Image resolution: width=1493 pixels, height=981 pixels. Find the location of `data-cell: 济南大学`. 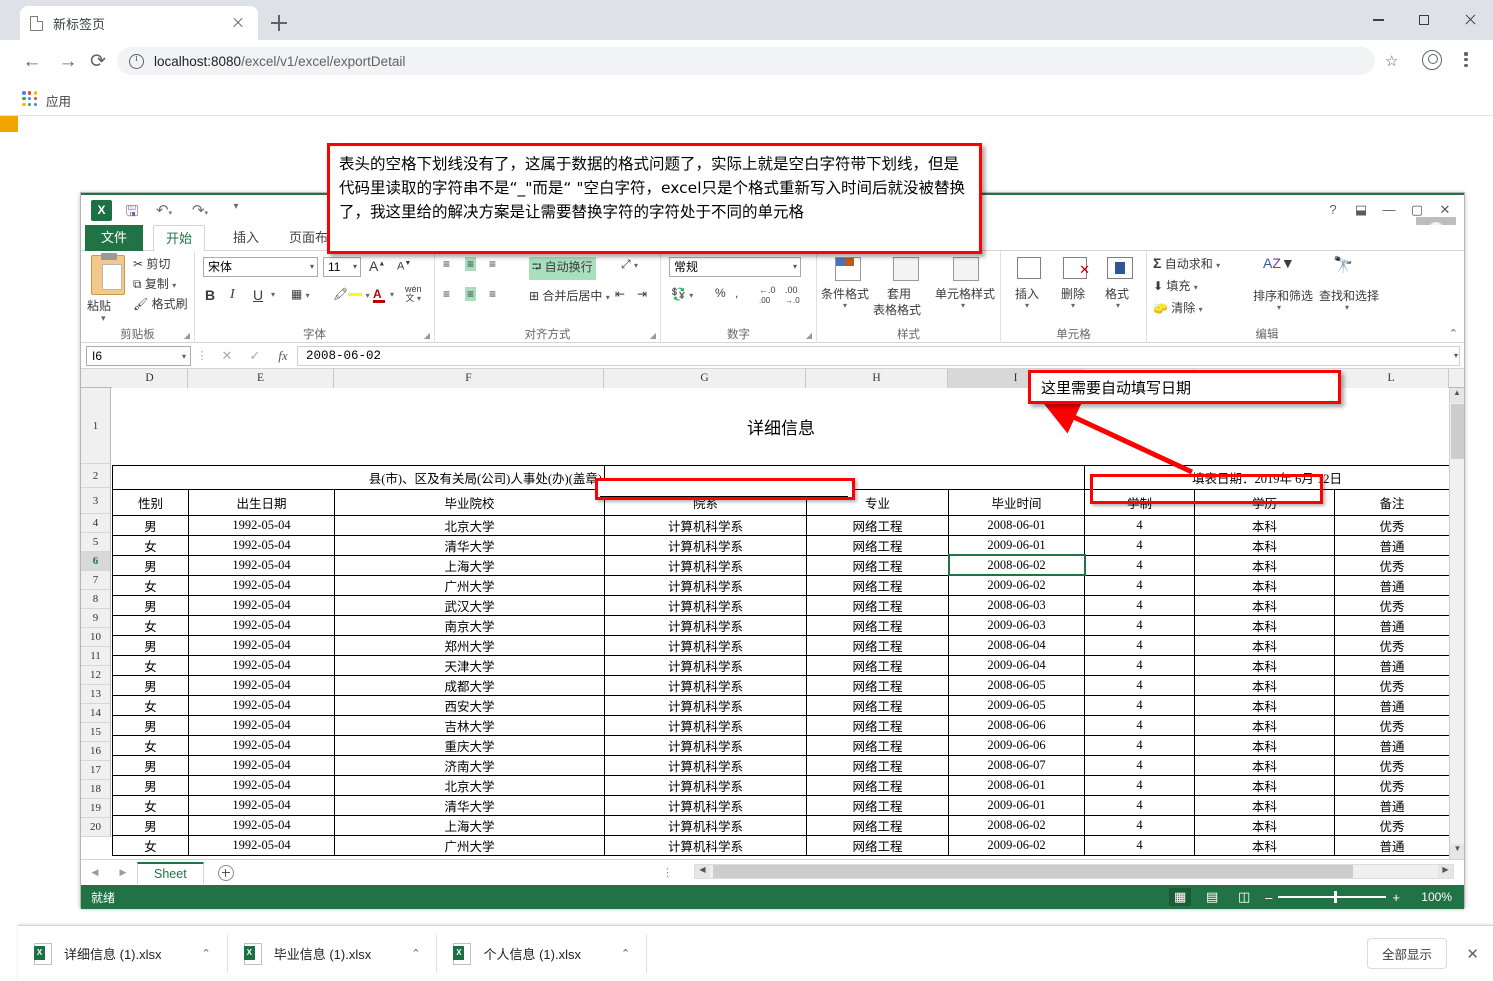

data-cell: 济南大学 is located at coordinates (469, 765).